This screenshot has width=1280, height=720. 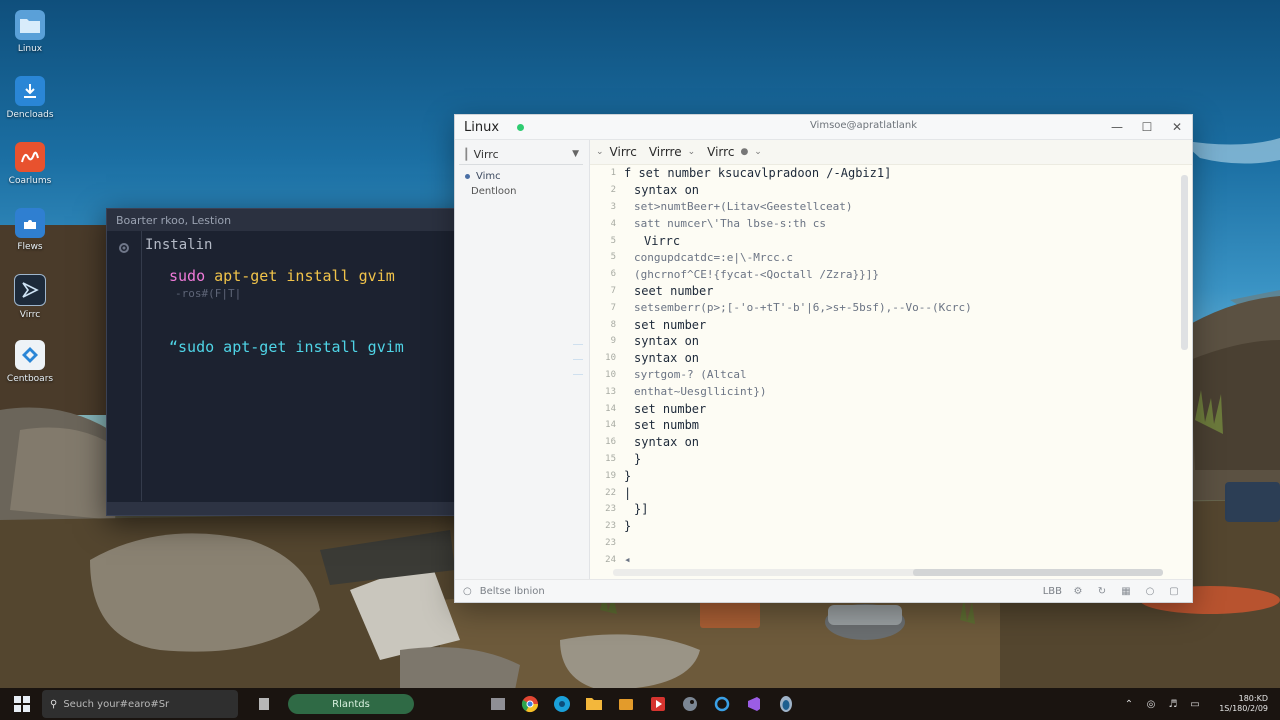 I want to click on code-line: 10 syrtgom-? (Altcal, so click(x=884, y=375).